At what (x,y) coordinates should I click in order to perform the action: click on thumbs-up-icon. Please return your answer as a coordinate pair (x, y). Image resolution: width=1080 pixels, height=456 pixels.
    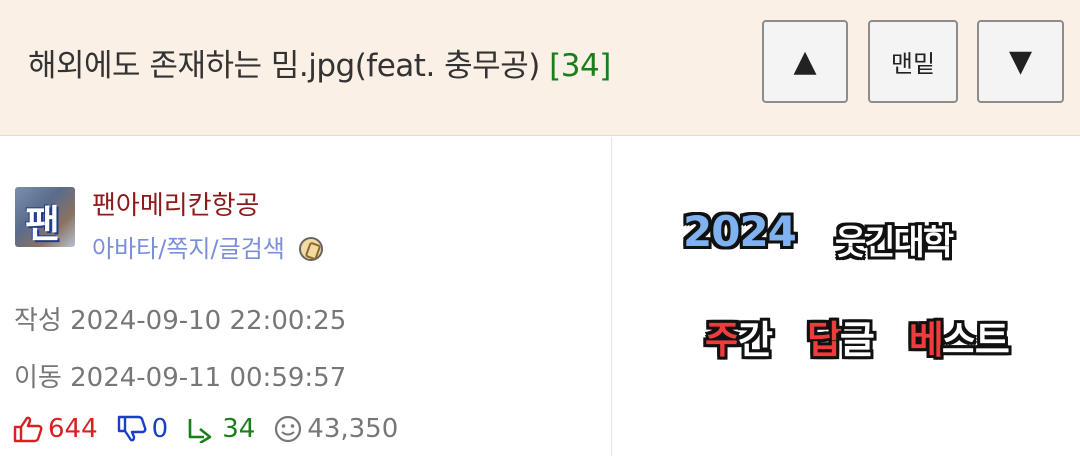
    Looking at the image, I should click on (28, 429).